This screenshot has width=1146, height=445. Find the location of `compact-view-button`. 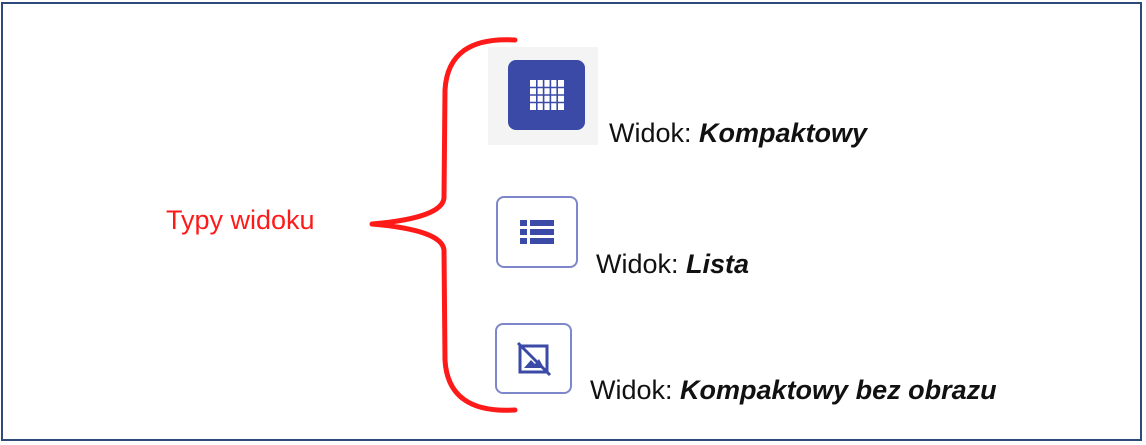

compact-view-button is located at coordinates (546, 95).